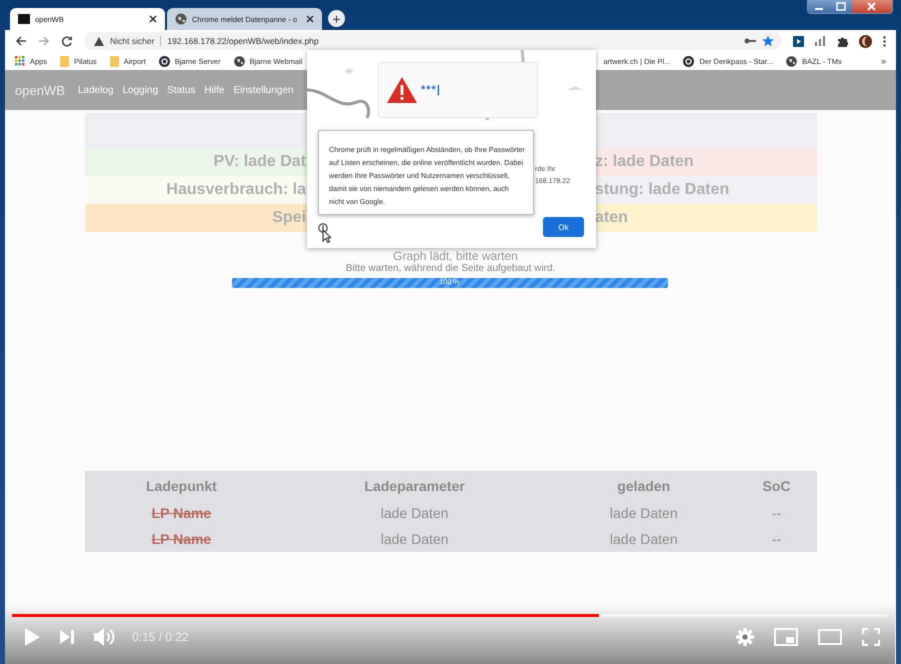 This screenshot has width=901, height=664. I want to click on new-tab-button: +, so click(336, 18).